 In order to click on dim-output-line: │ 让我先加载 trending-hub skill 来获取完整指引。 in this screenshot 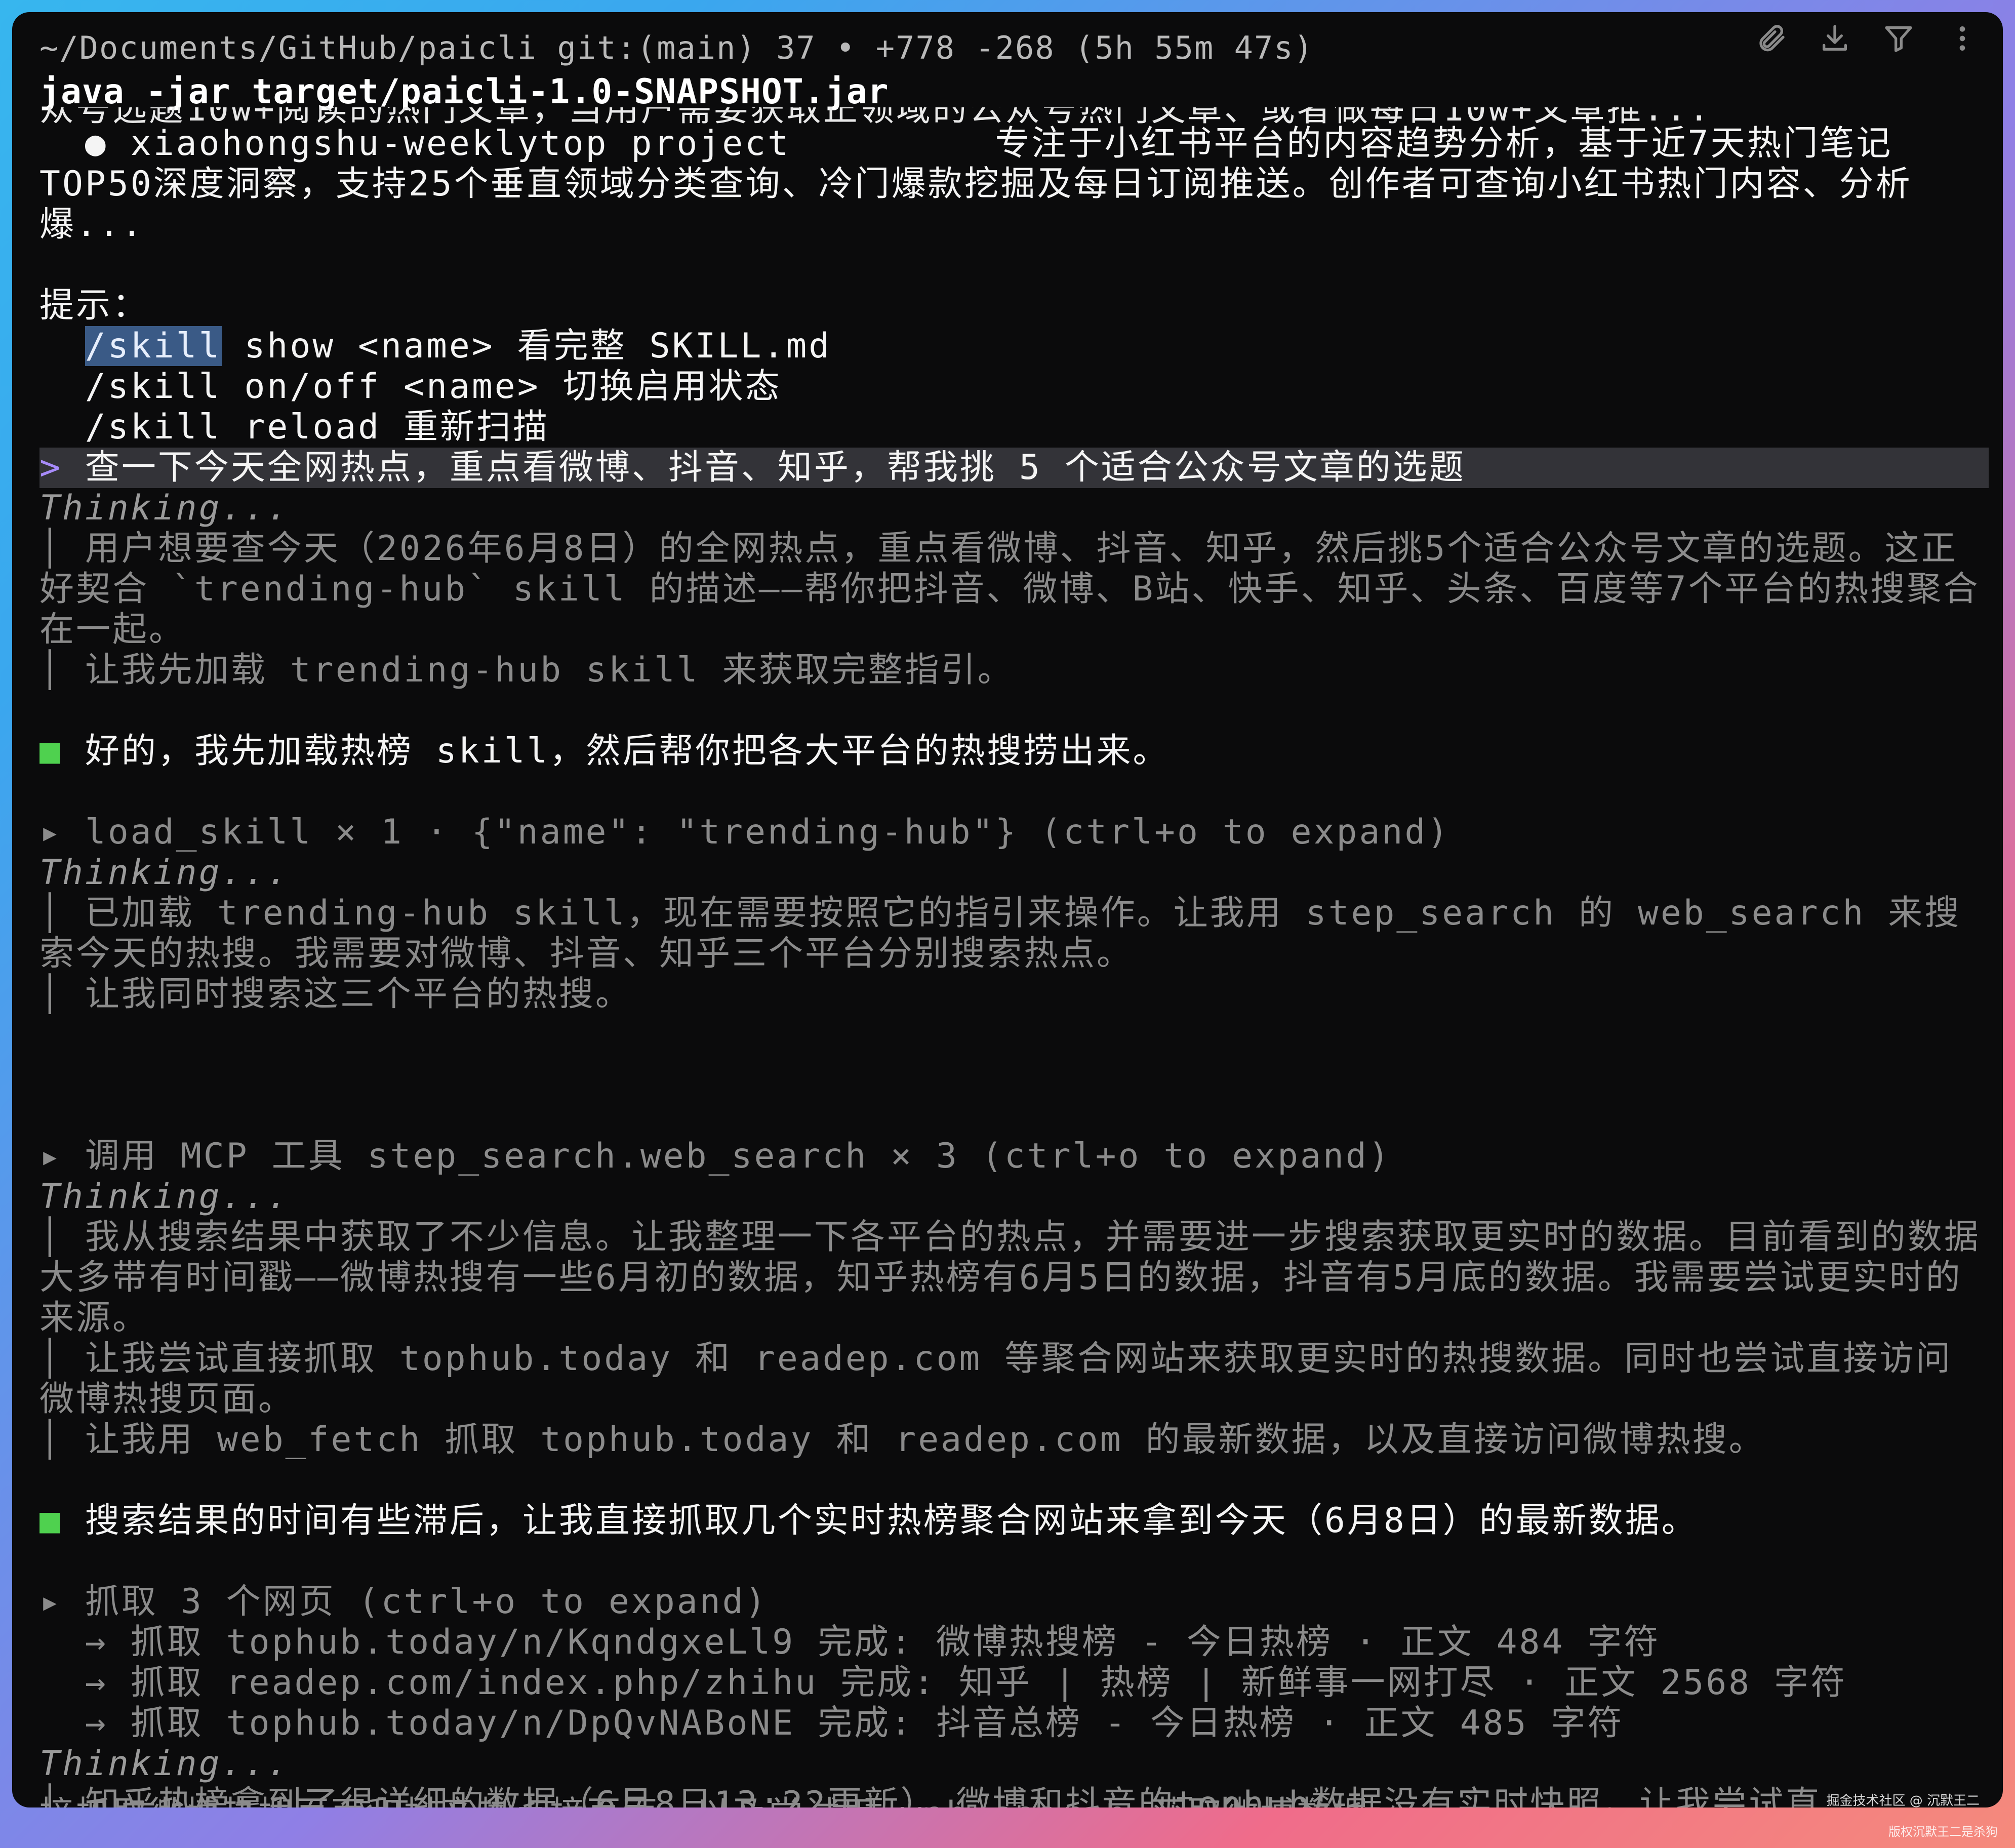, I will do `click(1014, 670)`.